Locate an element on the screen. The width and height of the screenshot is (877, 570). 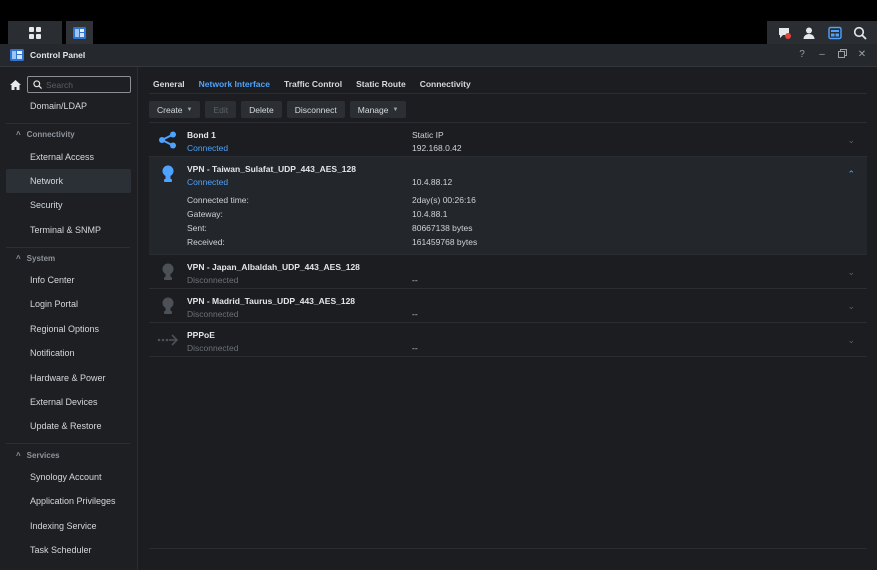
sidebar-item-info-center: Info Center is located at coordinates (68, 280).